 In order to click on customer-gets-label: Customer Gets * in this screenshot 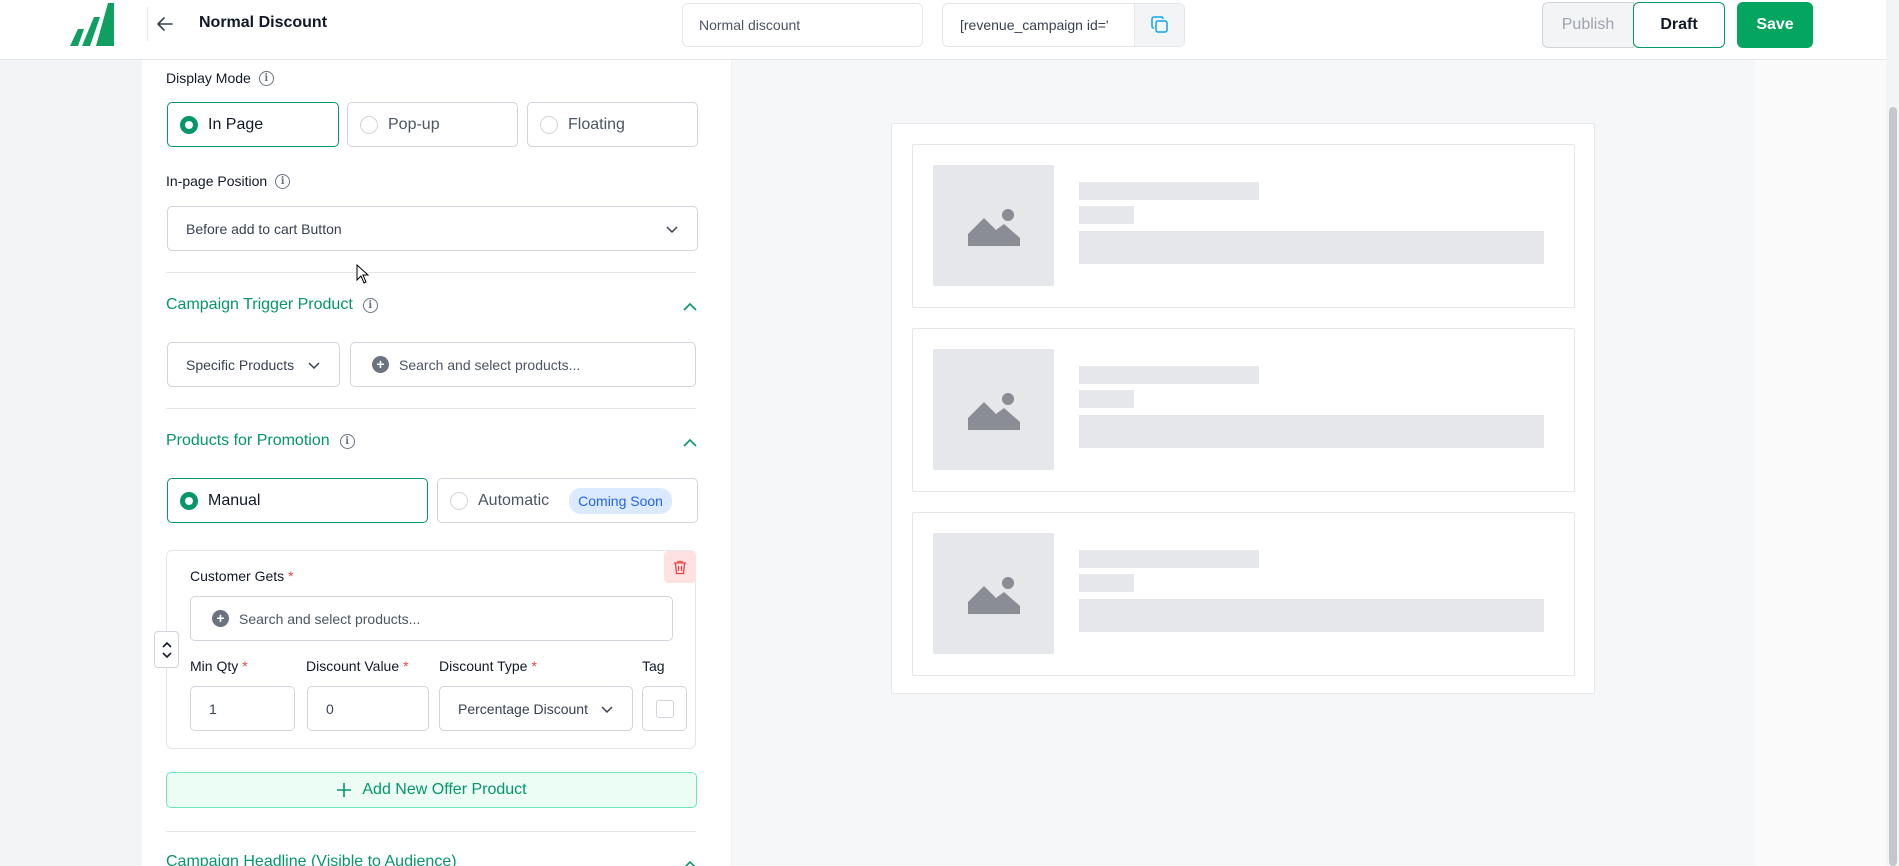, I will do `click(242, 576)`.